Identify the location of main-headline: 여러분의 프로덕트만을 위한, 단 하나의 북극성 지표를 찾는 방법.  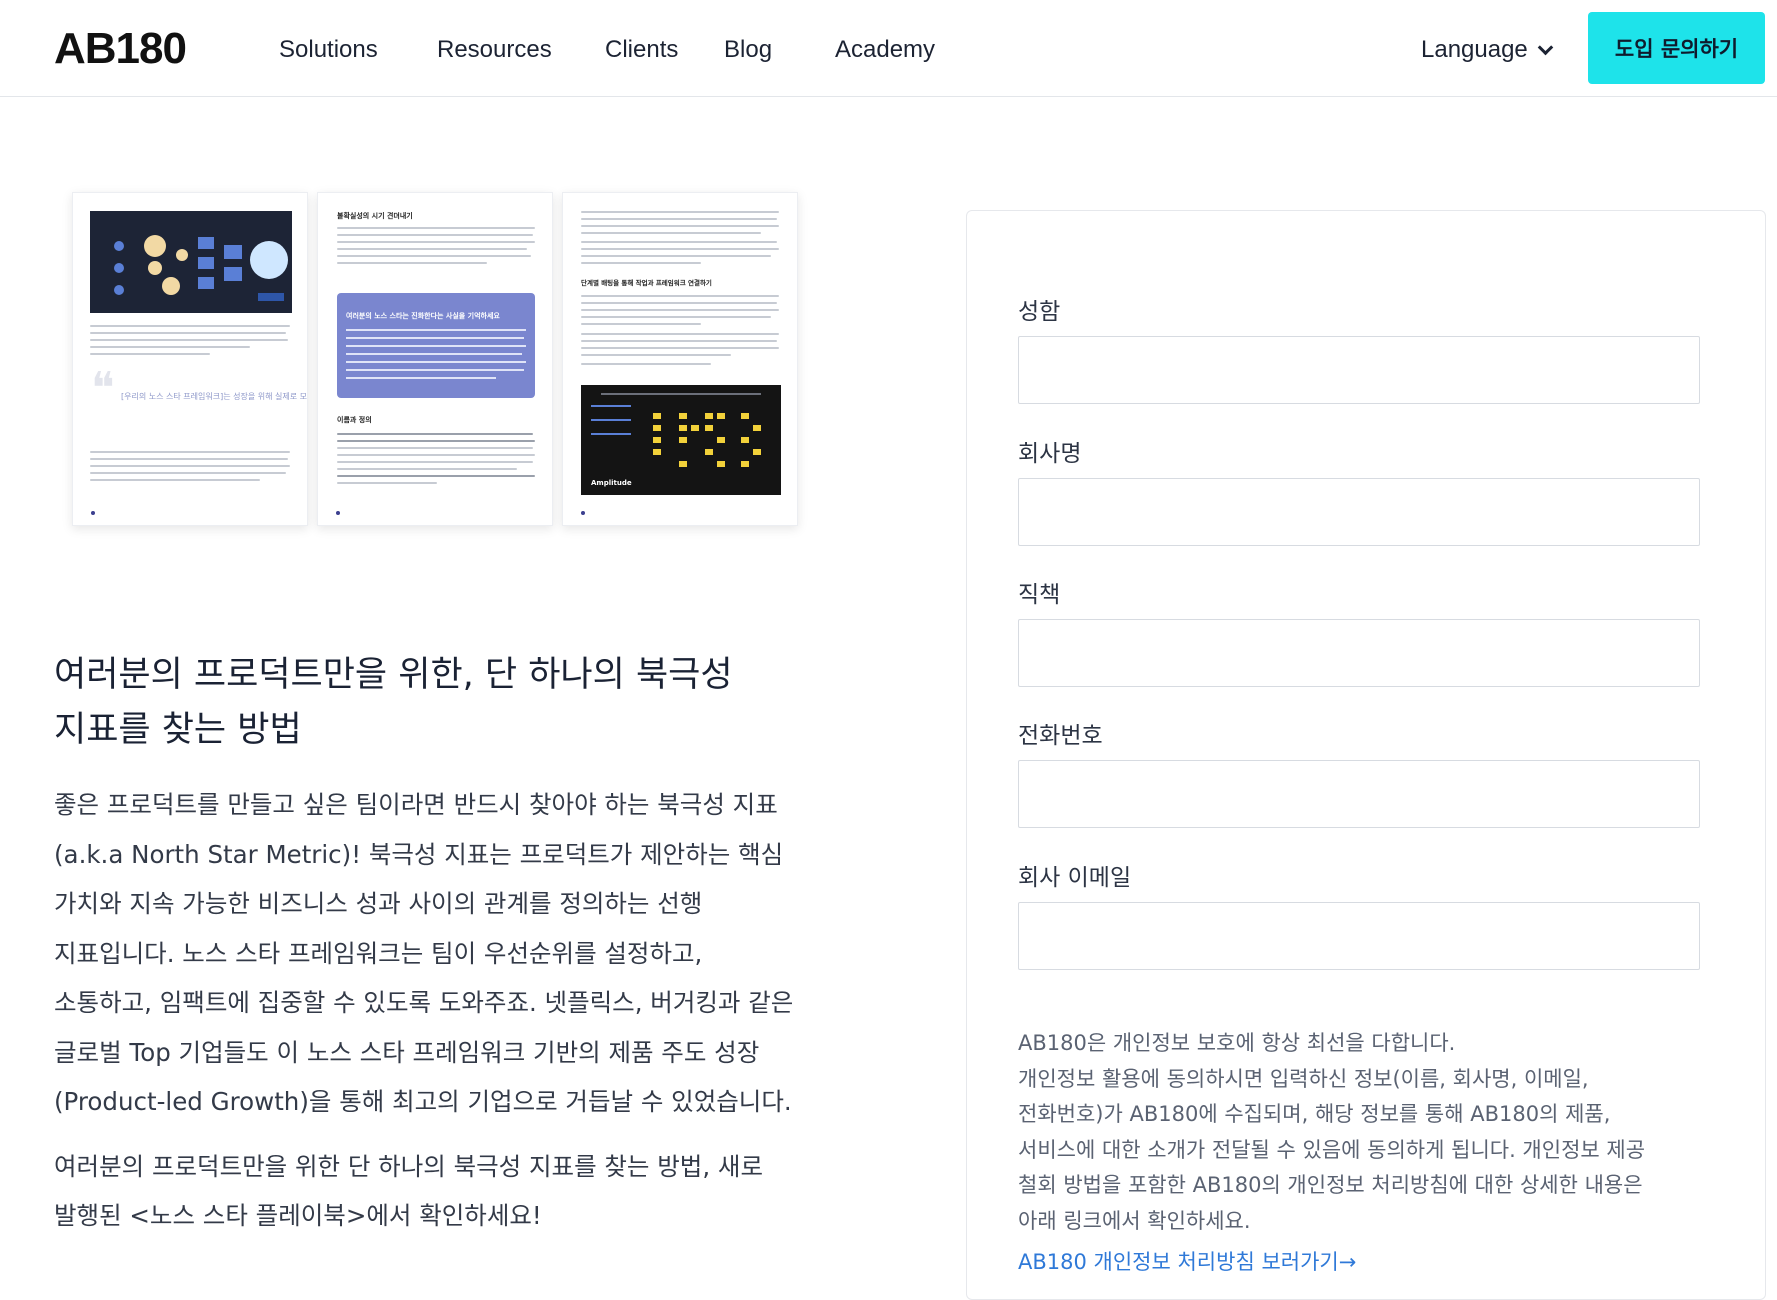
(434, 703).